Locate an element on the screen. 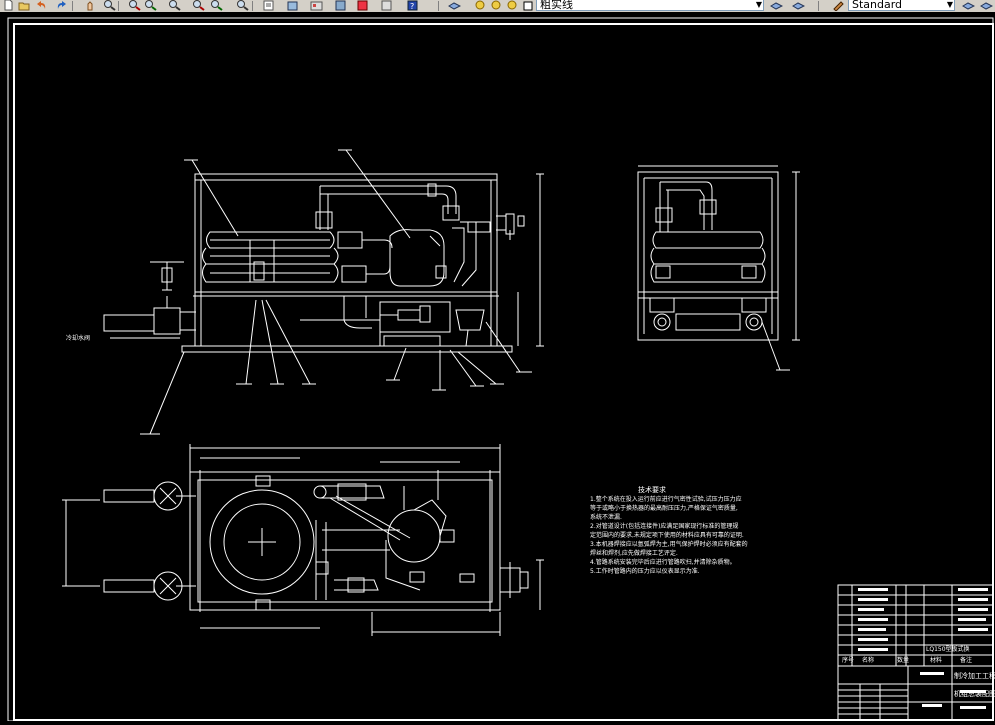 This screenshot has width=995, height=725. pan-icon is located at coordinates (90, 5).